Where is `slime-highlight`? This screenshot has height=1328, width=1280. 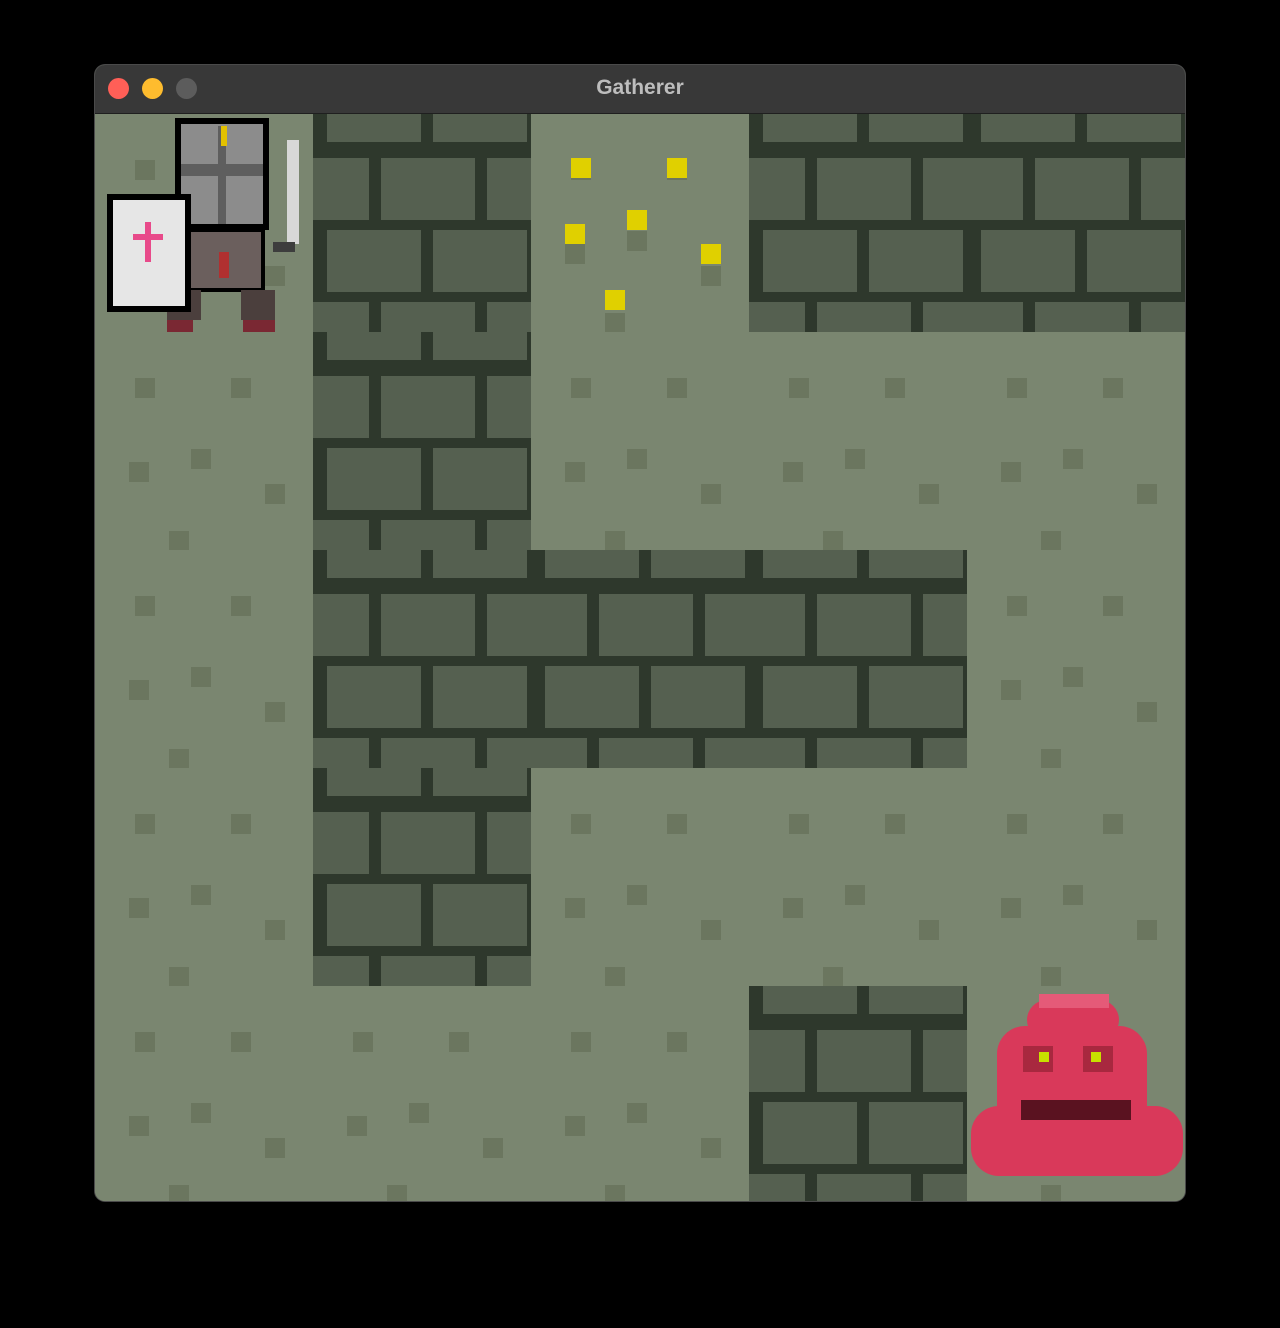
slime-highlight is located at coordinates (1074, 1001).